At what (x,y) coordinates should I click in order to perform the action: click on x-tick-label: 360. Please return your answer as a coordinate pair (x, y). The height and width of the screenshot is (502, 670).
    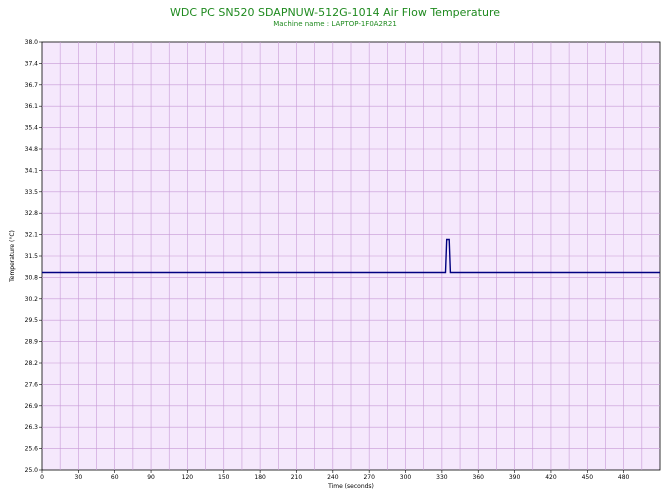
    Looking at the image, I should click on (479, 477).